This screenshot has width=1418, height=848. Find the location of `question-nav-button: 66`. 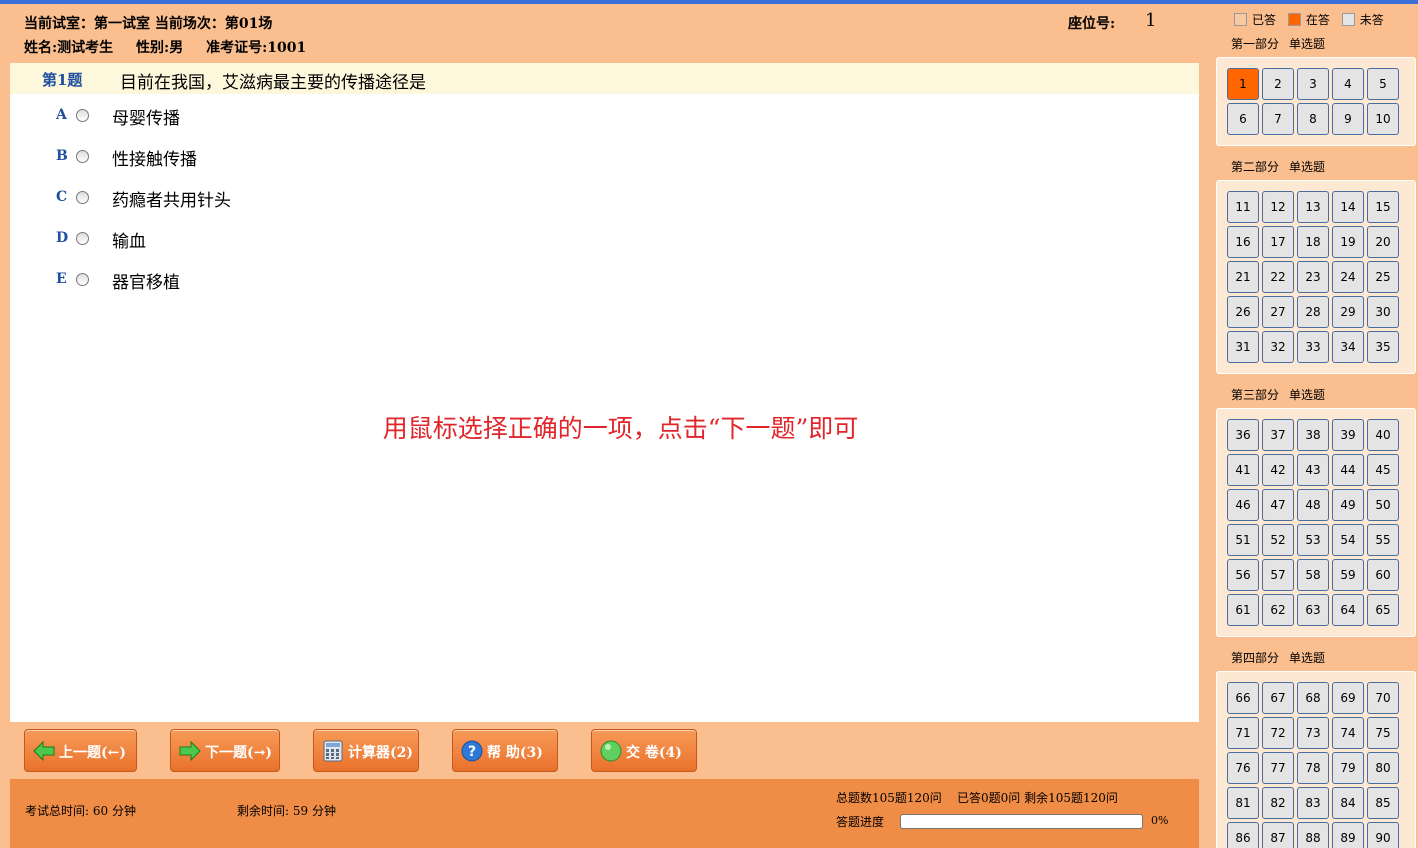

question-nav-button: 66 is located at coordinates (1243, 698).